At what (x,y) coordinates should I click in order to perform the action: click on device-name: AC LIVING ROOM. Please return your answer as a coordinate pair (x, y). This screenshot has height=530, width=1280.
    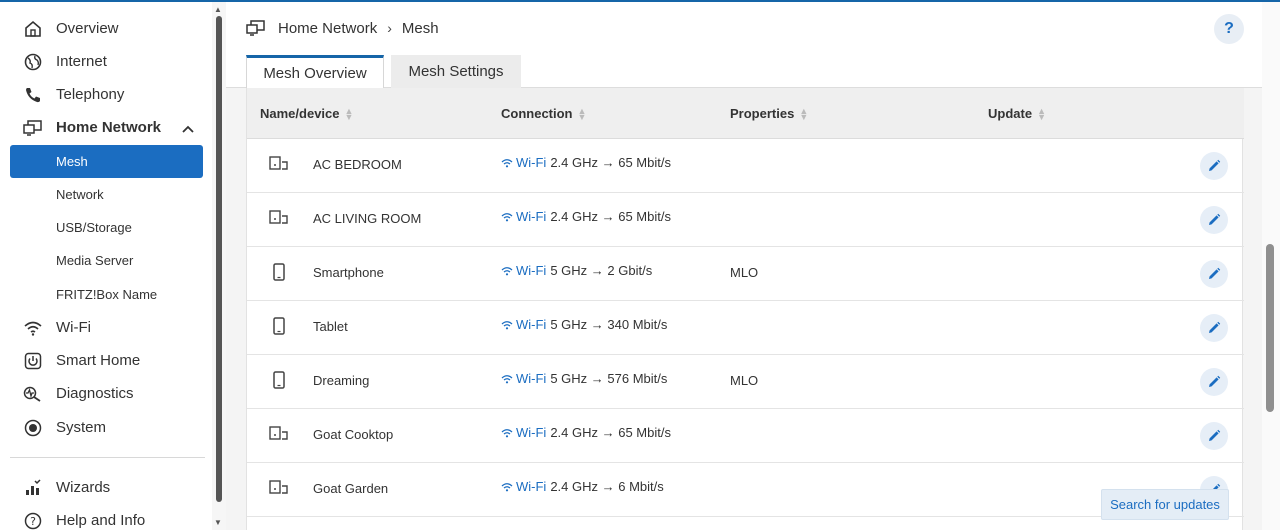
    Looking at the image, I should click on (367, 218).